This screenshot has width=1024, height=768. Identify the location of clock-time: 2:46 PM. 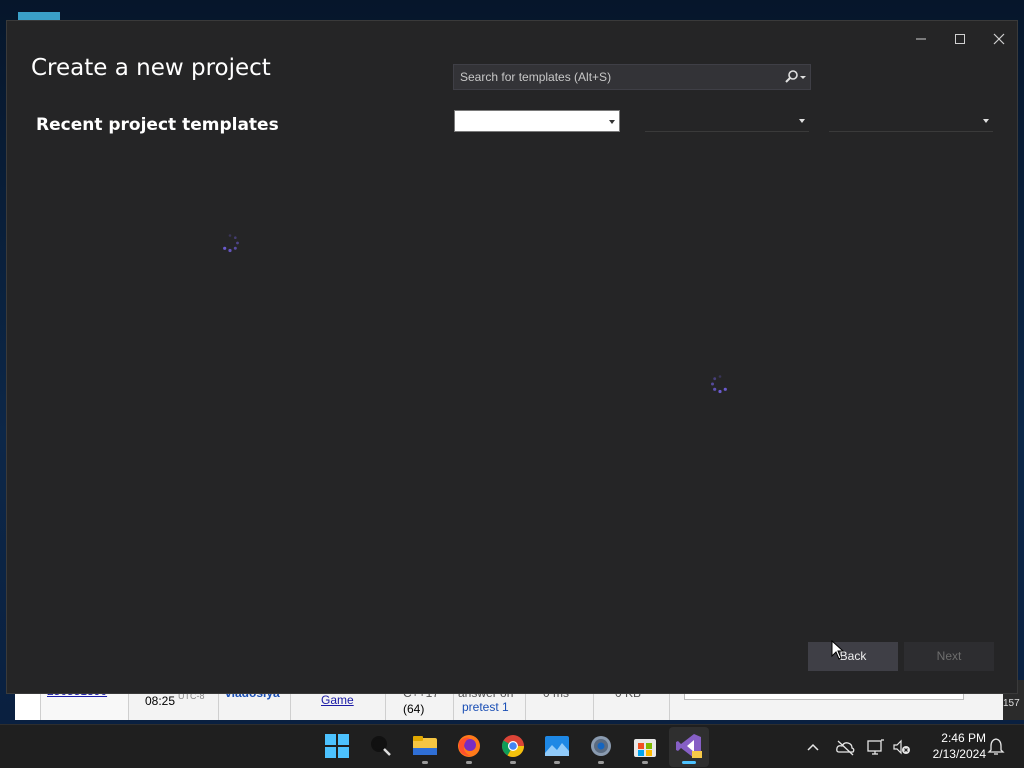
(963, 738).